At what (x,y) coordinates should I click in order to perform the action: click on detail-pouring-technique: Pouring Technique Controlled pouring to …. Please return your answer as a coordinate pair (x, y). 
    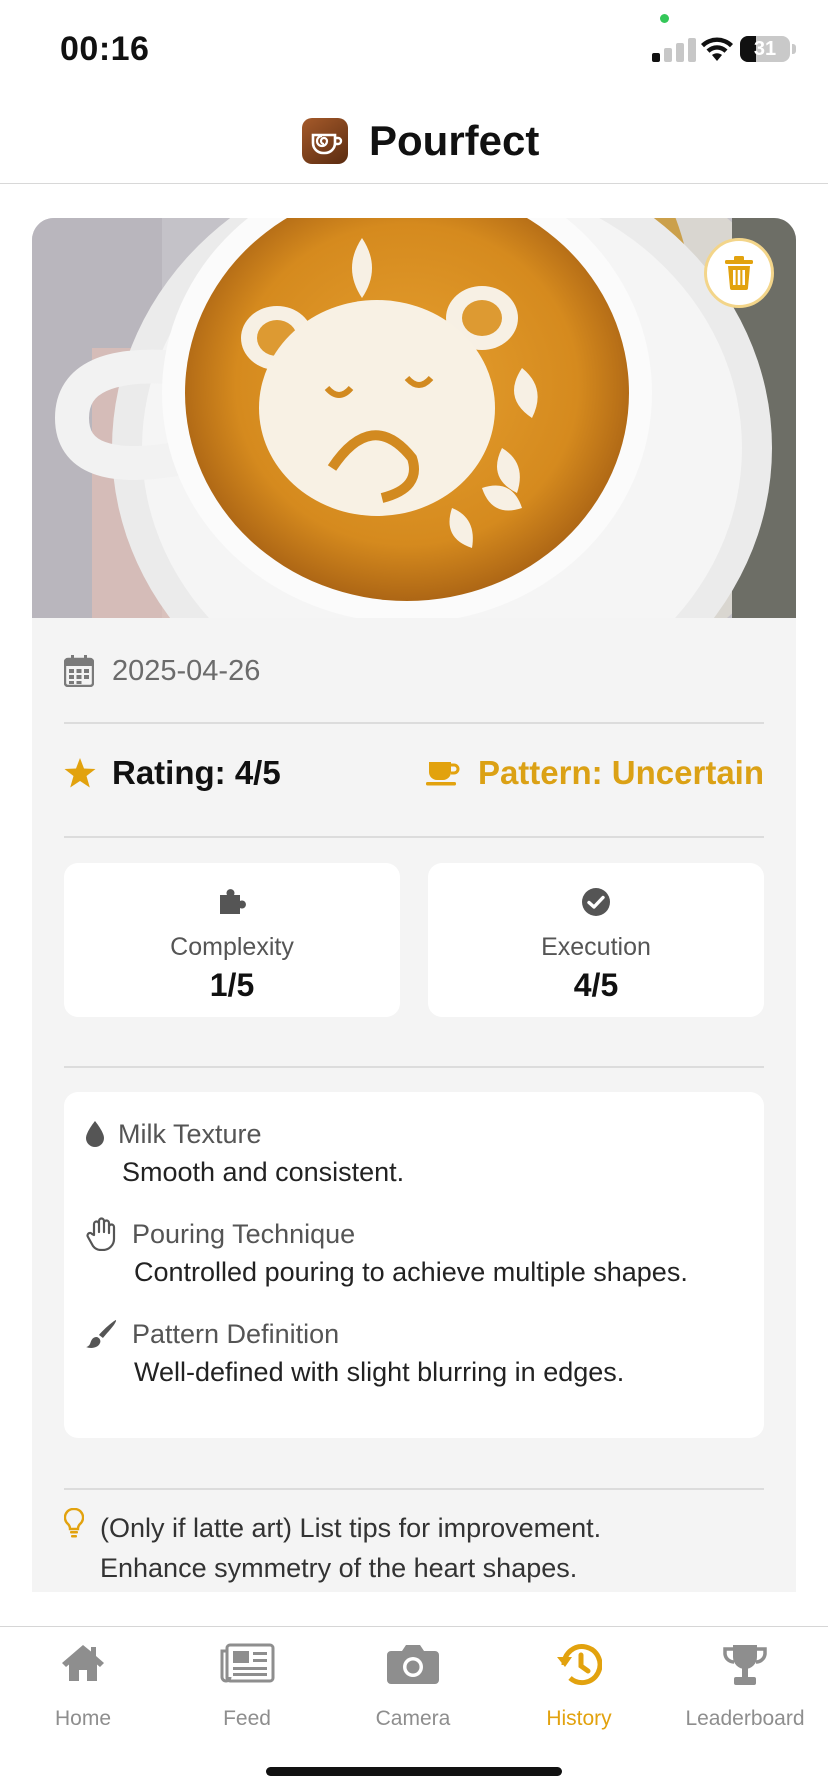
    Looking at the image, I should click on (387, 1251).